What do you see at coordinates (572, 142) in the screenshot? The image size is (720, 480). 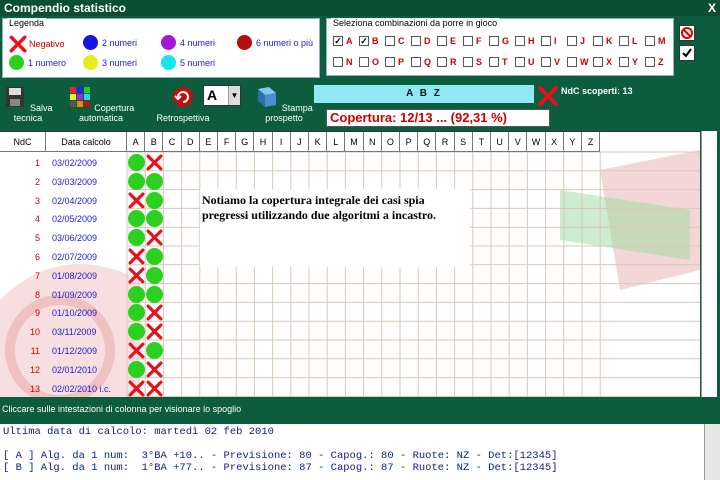 I see `column-header-y: Y` at bounding box center [572, 142].